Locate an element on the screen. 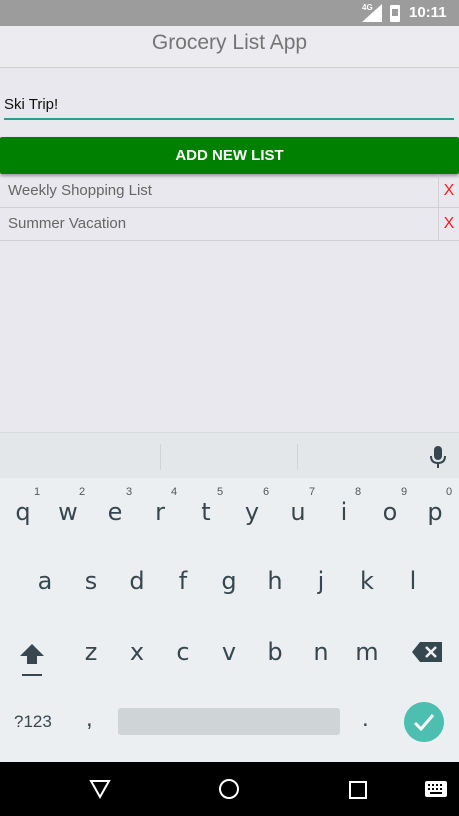 Image resolution: width=459 pixels, height=816 pixels. key-number-hint: 8 is located at coordinates (358, 492).